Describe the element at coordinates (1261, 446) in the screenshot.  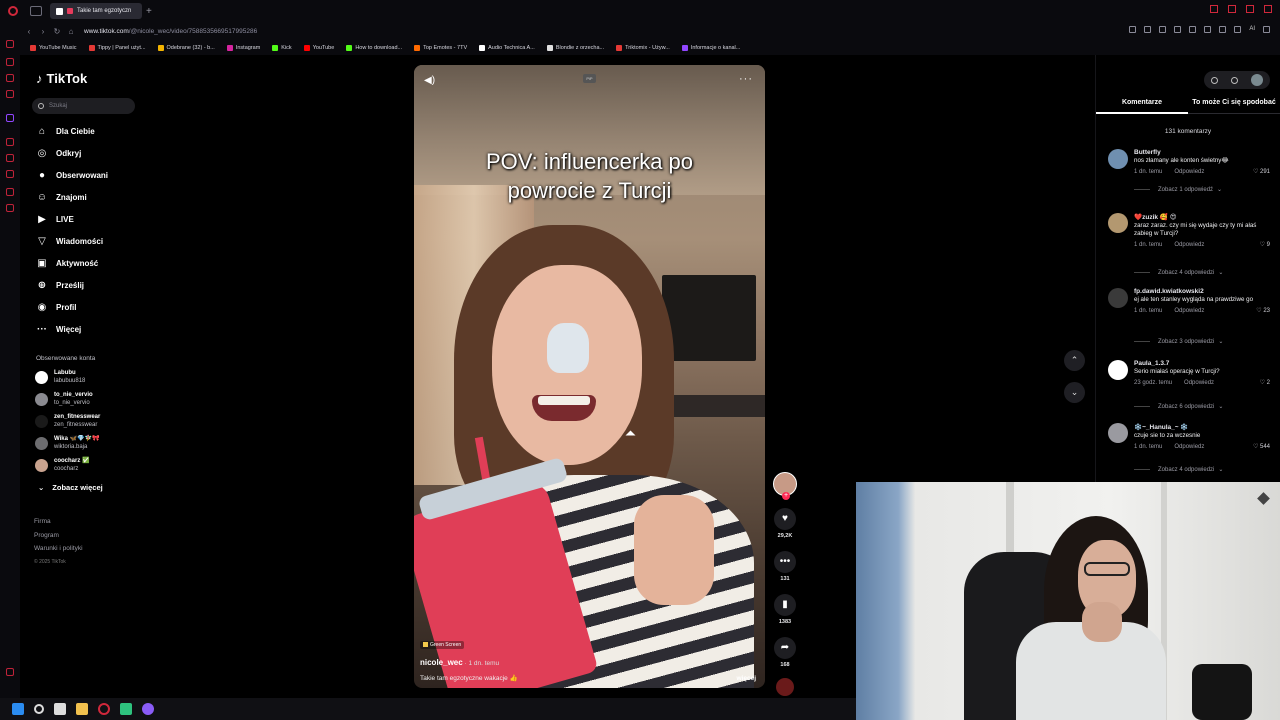
I see `comment-like-button: ♡ 544` at that location.